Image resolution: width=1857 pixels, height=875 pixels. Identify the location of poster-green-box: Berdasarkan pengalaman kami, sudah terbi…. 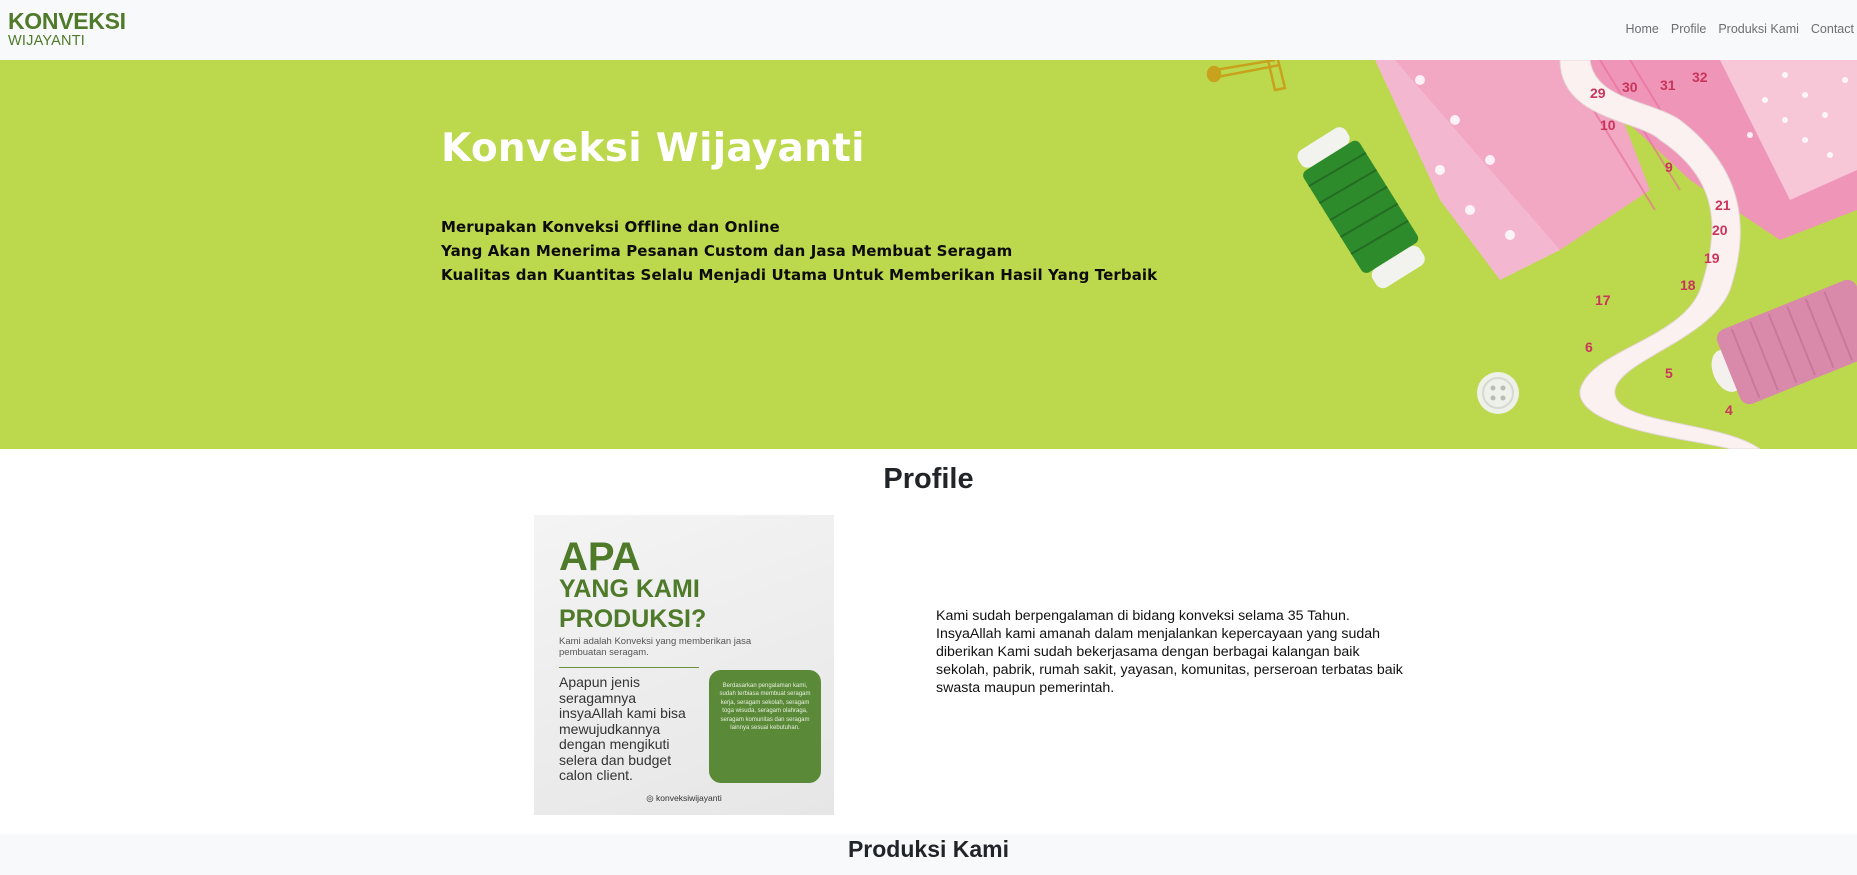
(765, 726).